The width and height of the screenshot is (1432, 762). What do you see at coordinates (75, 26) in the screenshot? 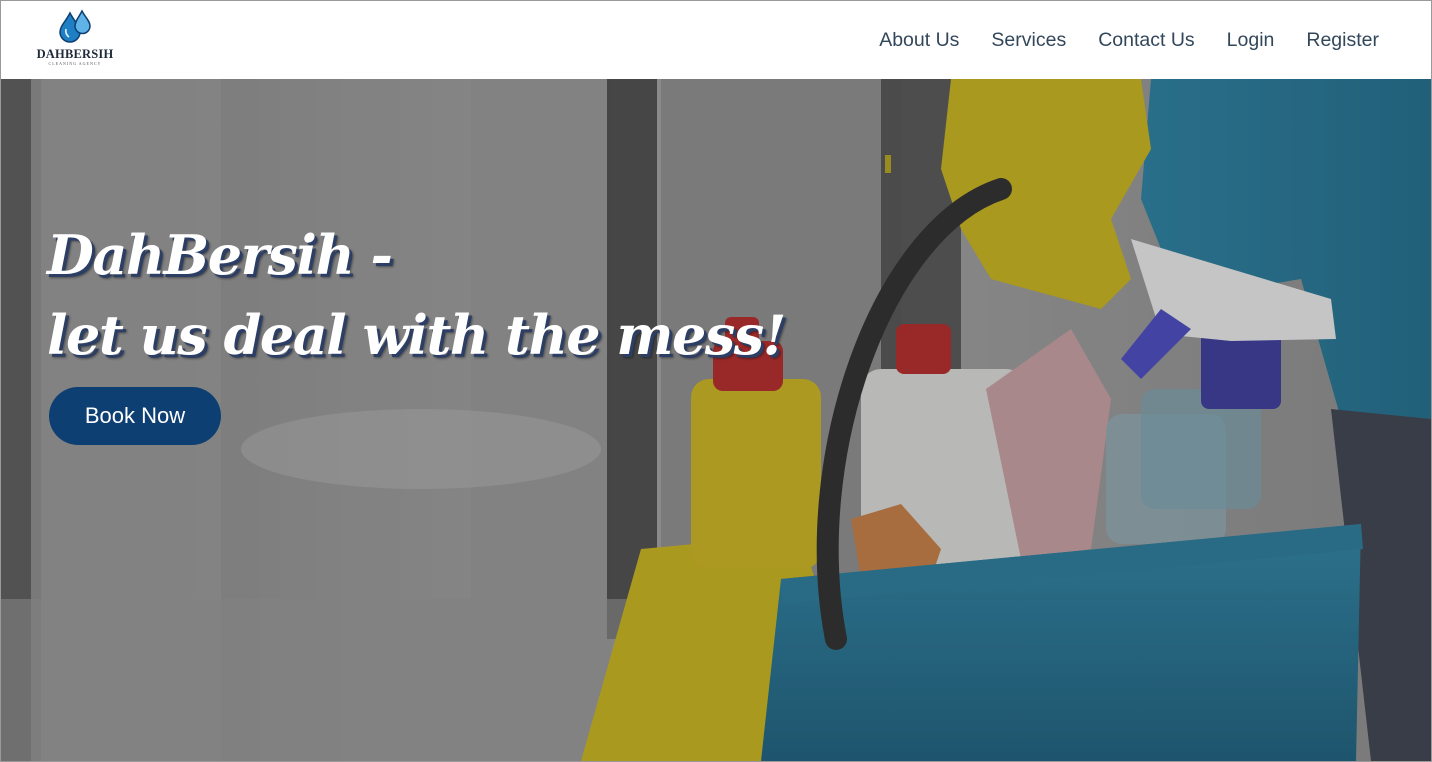
I see `water-drops-icon` at bounding box center [75, 26].